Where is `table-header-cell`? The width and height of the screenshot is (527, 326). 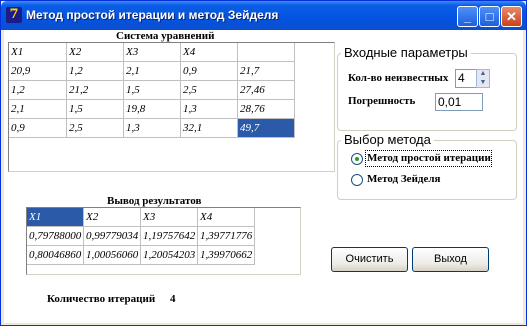
table-header-cell is located at coordinates (266, 52).